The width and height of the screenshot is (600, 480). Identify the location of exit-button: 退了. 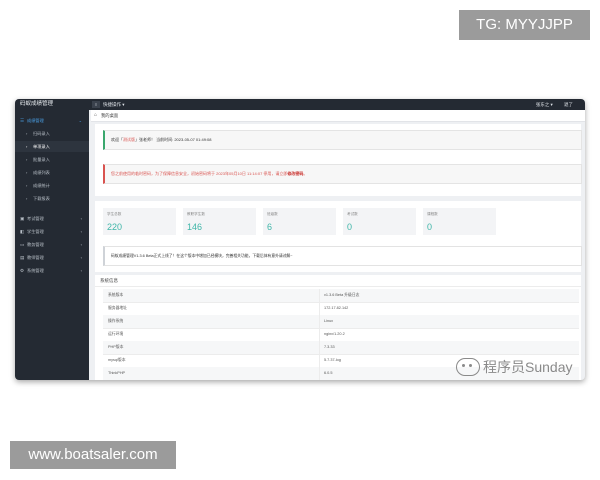
(568, 104).